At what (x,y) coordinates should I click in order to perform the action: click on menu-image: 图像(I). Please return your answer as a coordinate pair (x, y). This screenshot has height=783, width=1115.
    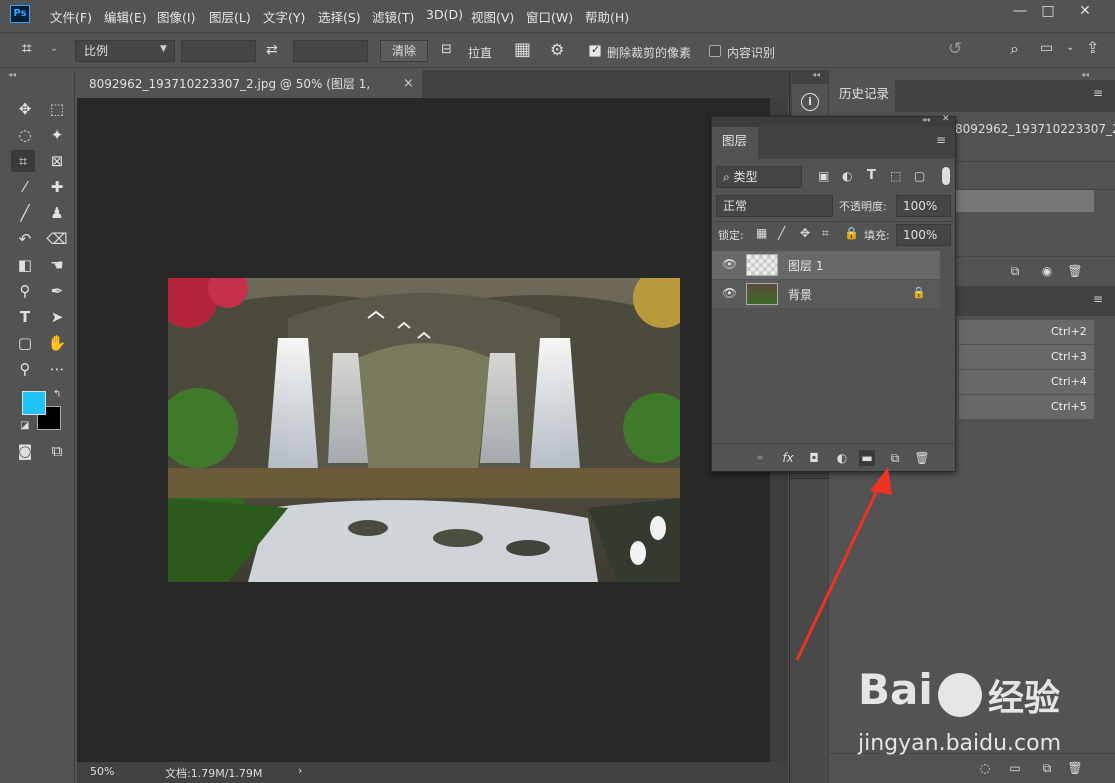
    Looking at the image, I should click on (176, 16).